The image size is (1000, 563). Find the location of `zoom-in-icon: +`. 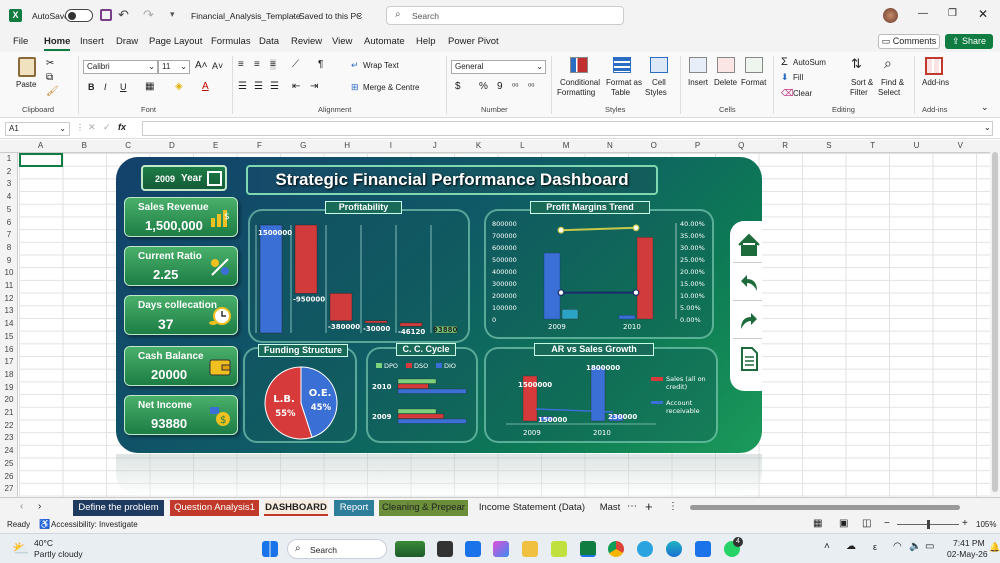

zoom-in-icon: + is located at coordinates (965, 523).